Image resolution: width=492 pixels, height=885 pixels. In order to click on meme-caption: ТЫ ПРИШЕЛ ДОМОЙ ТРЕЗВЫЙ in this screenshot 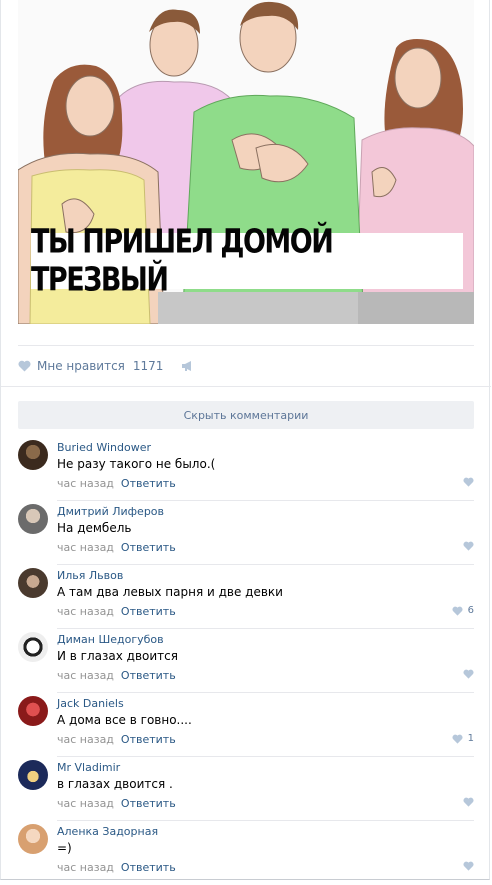, I will do `click(247, 261)`.